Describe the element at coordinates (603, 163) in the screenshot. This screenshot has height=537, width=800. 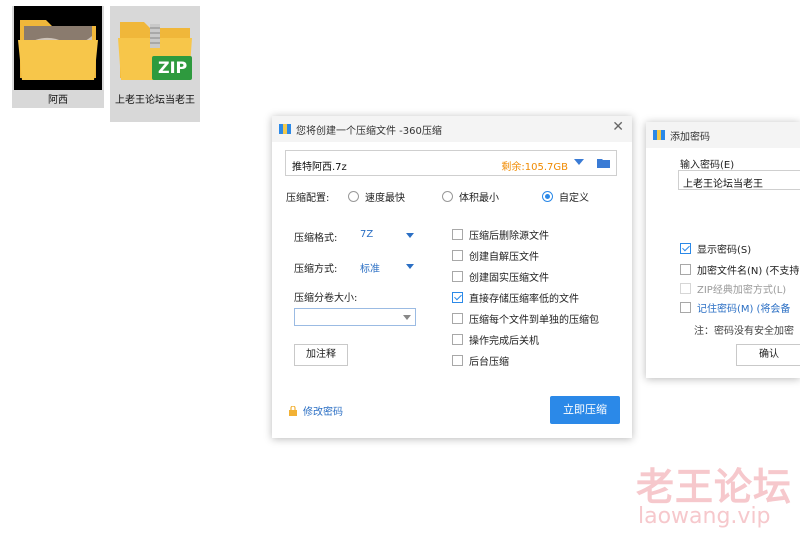
I see `folder-browse-icon` at that location.